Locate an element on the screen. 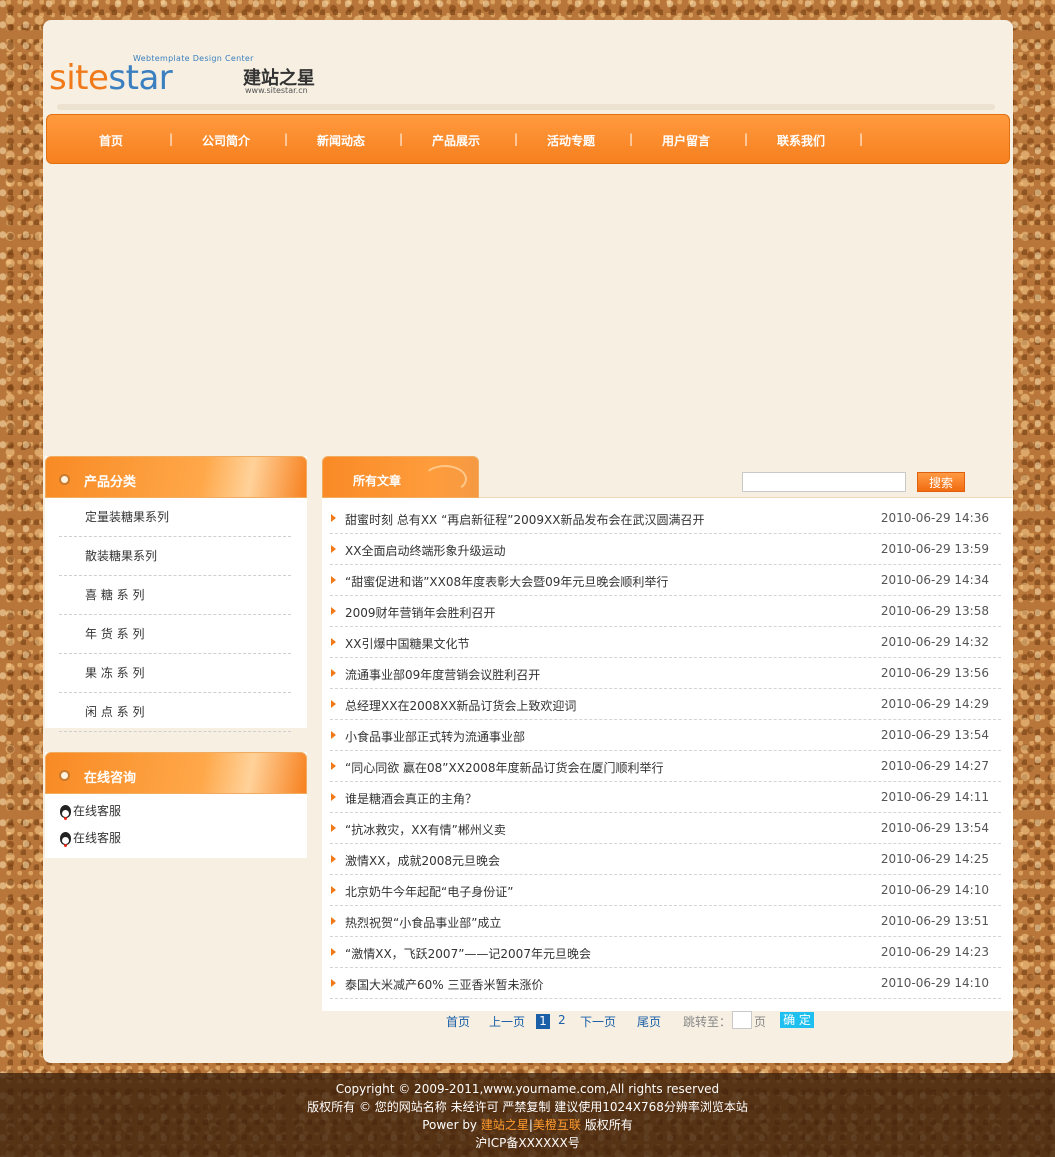  article-date: 2010-06-29 14:36 is located at coordinates (934, 518).